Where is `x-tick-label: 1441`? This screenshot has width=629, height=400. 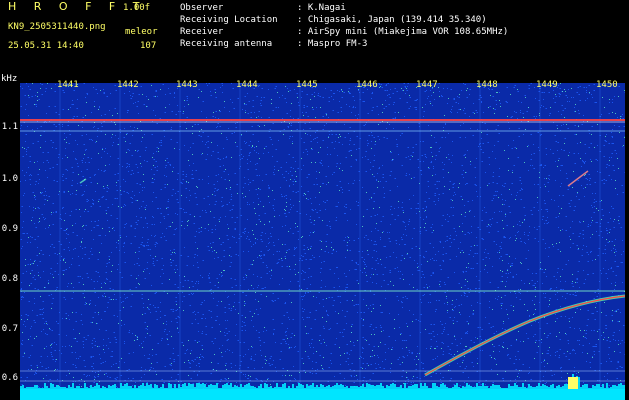
x-tick-label: 1441 is located at coordinates (68, 85).